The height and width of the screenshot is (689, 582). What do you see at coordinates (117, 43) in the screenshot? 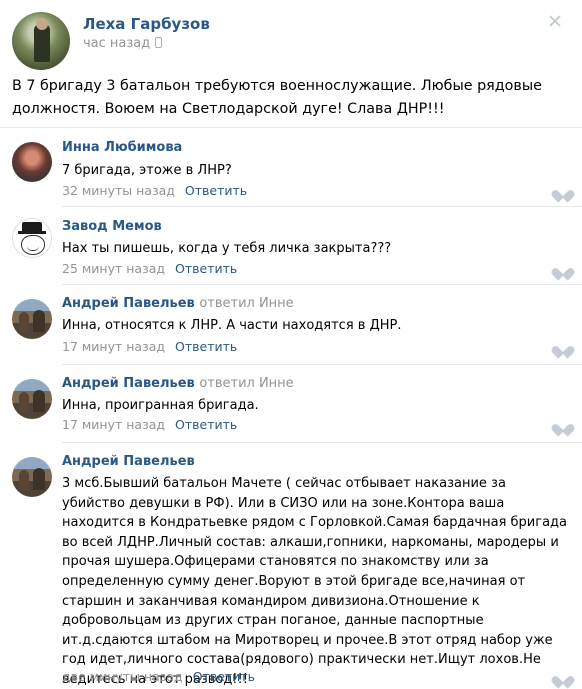
I see `post-time-text: час назад` at bounding box center [117, 43].